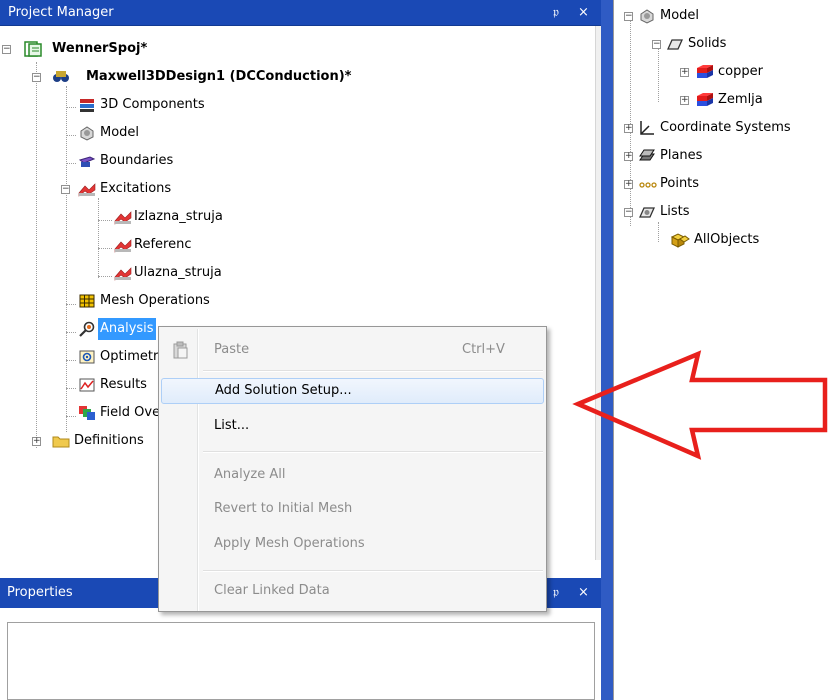 This screenshot has height=700, width=840. What do you see at coordinates (681, 155) in the screenshot?
I see `planes-label: Planes` at bounding box center [681, 155].